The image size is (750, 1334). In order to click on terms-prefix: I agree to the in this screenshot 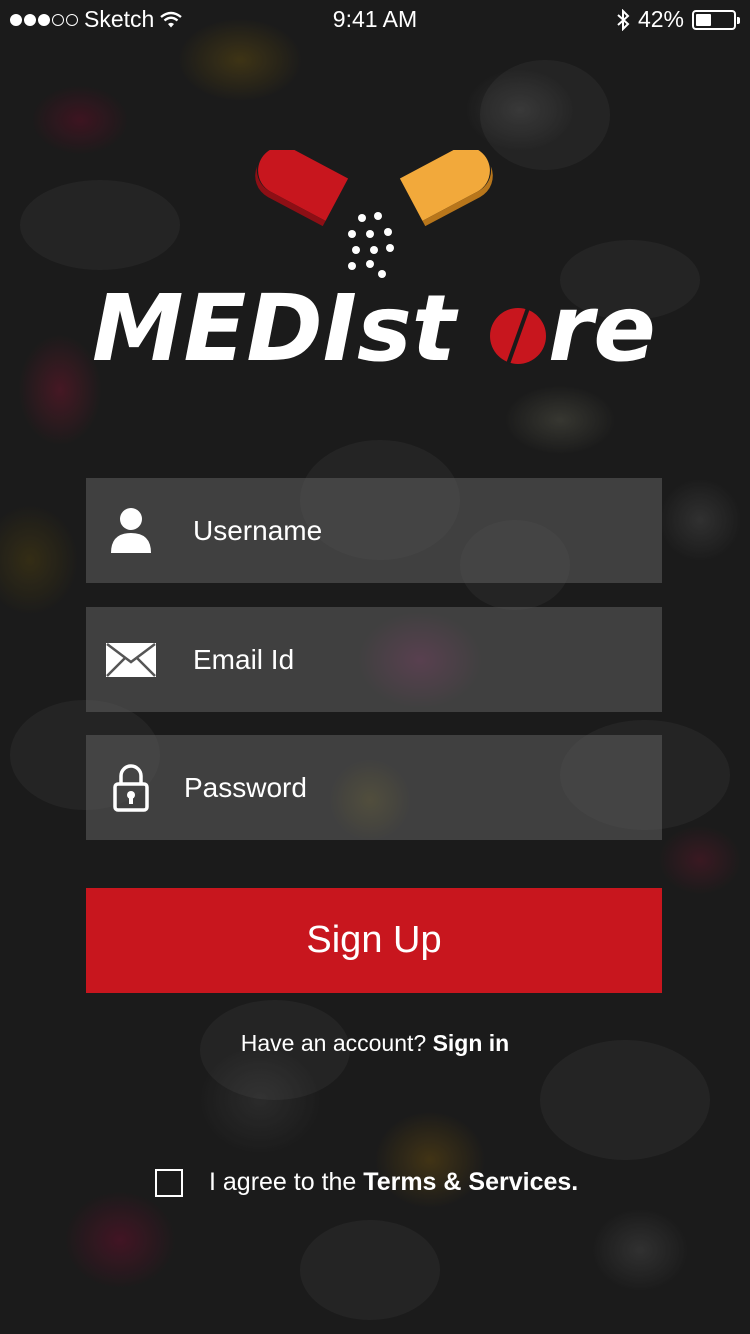, I will do `click(283, 1182)`.